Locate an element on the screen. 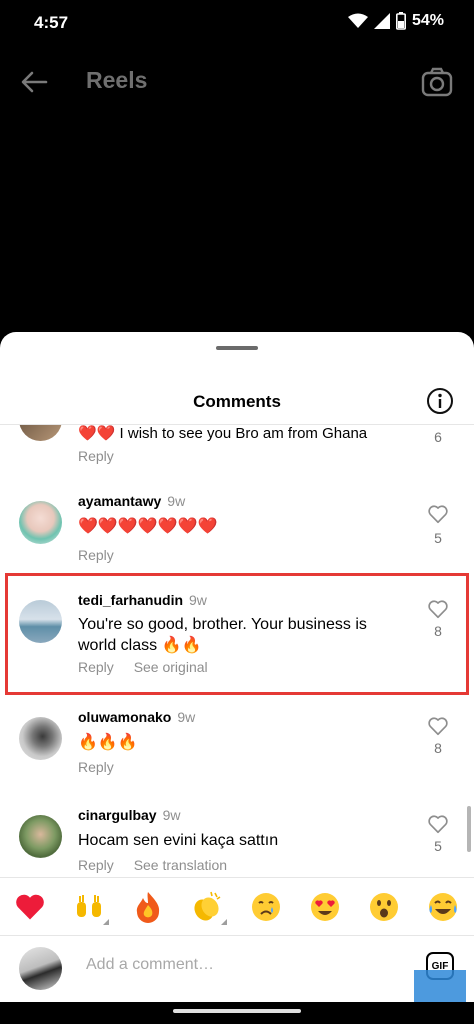 The height and width of the screenshot is (1024, 474). emoji-clapping-hands is located at coordinates (208, 907).